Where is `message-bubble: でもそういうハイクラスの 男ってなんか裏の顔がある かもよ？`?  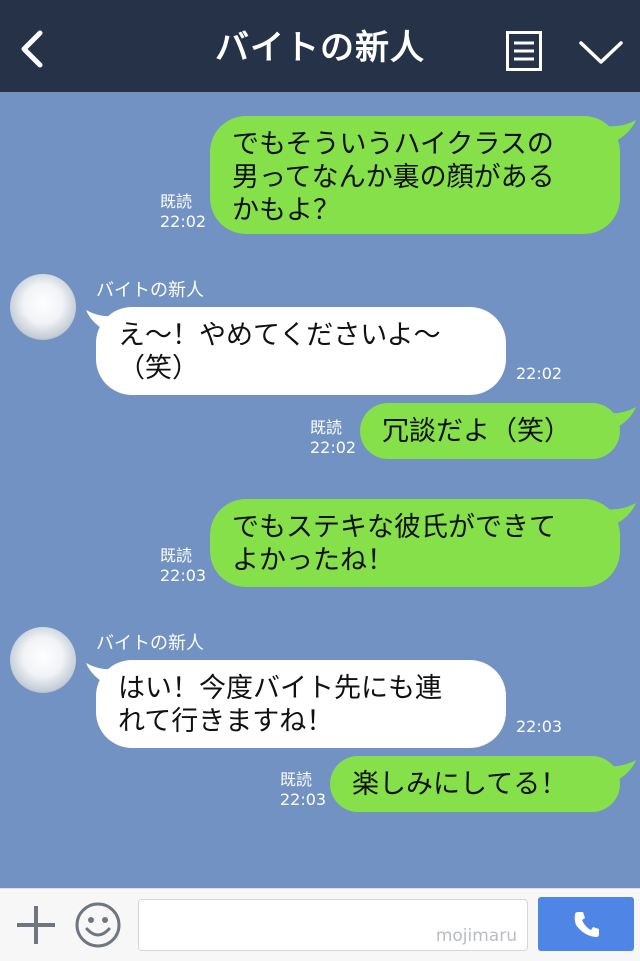
message-bubble: でもそういうハイクラスの 男ってなんか裏の顔がある かもよ？ is located at coordinates (415, 175).